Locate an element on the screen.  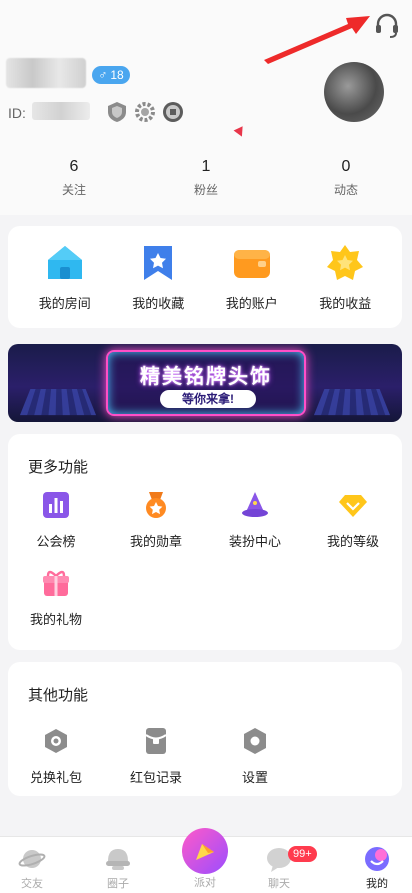
tab-label: 我的 is located at coordinates (377, 884).